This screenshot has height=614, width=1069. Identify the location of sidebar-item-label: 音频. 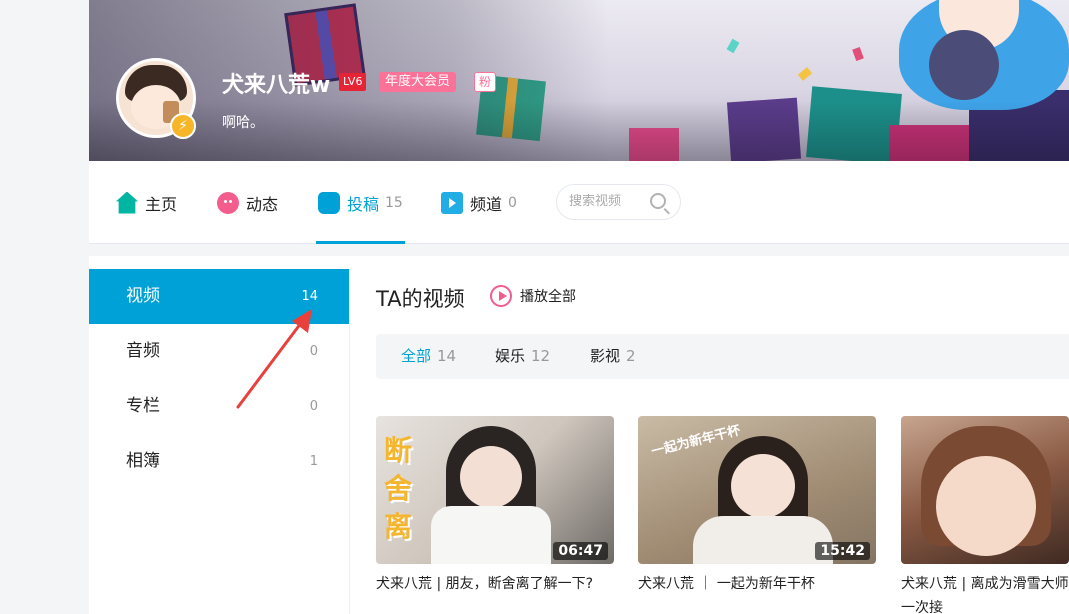
(143, 351).